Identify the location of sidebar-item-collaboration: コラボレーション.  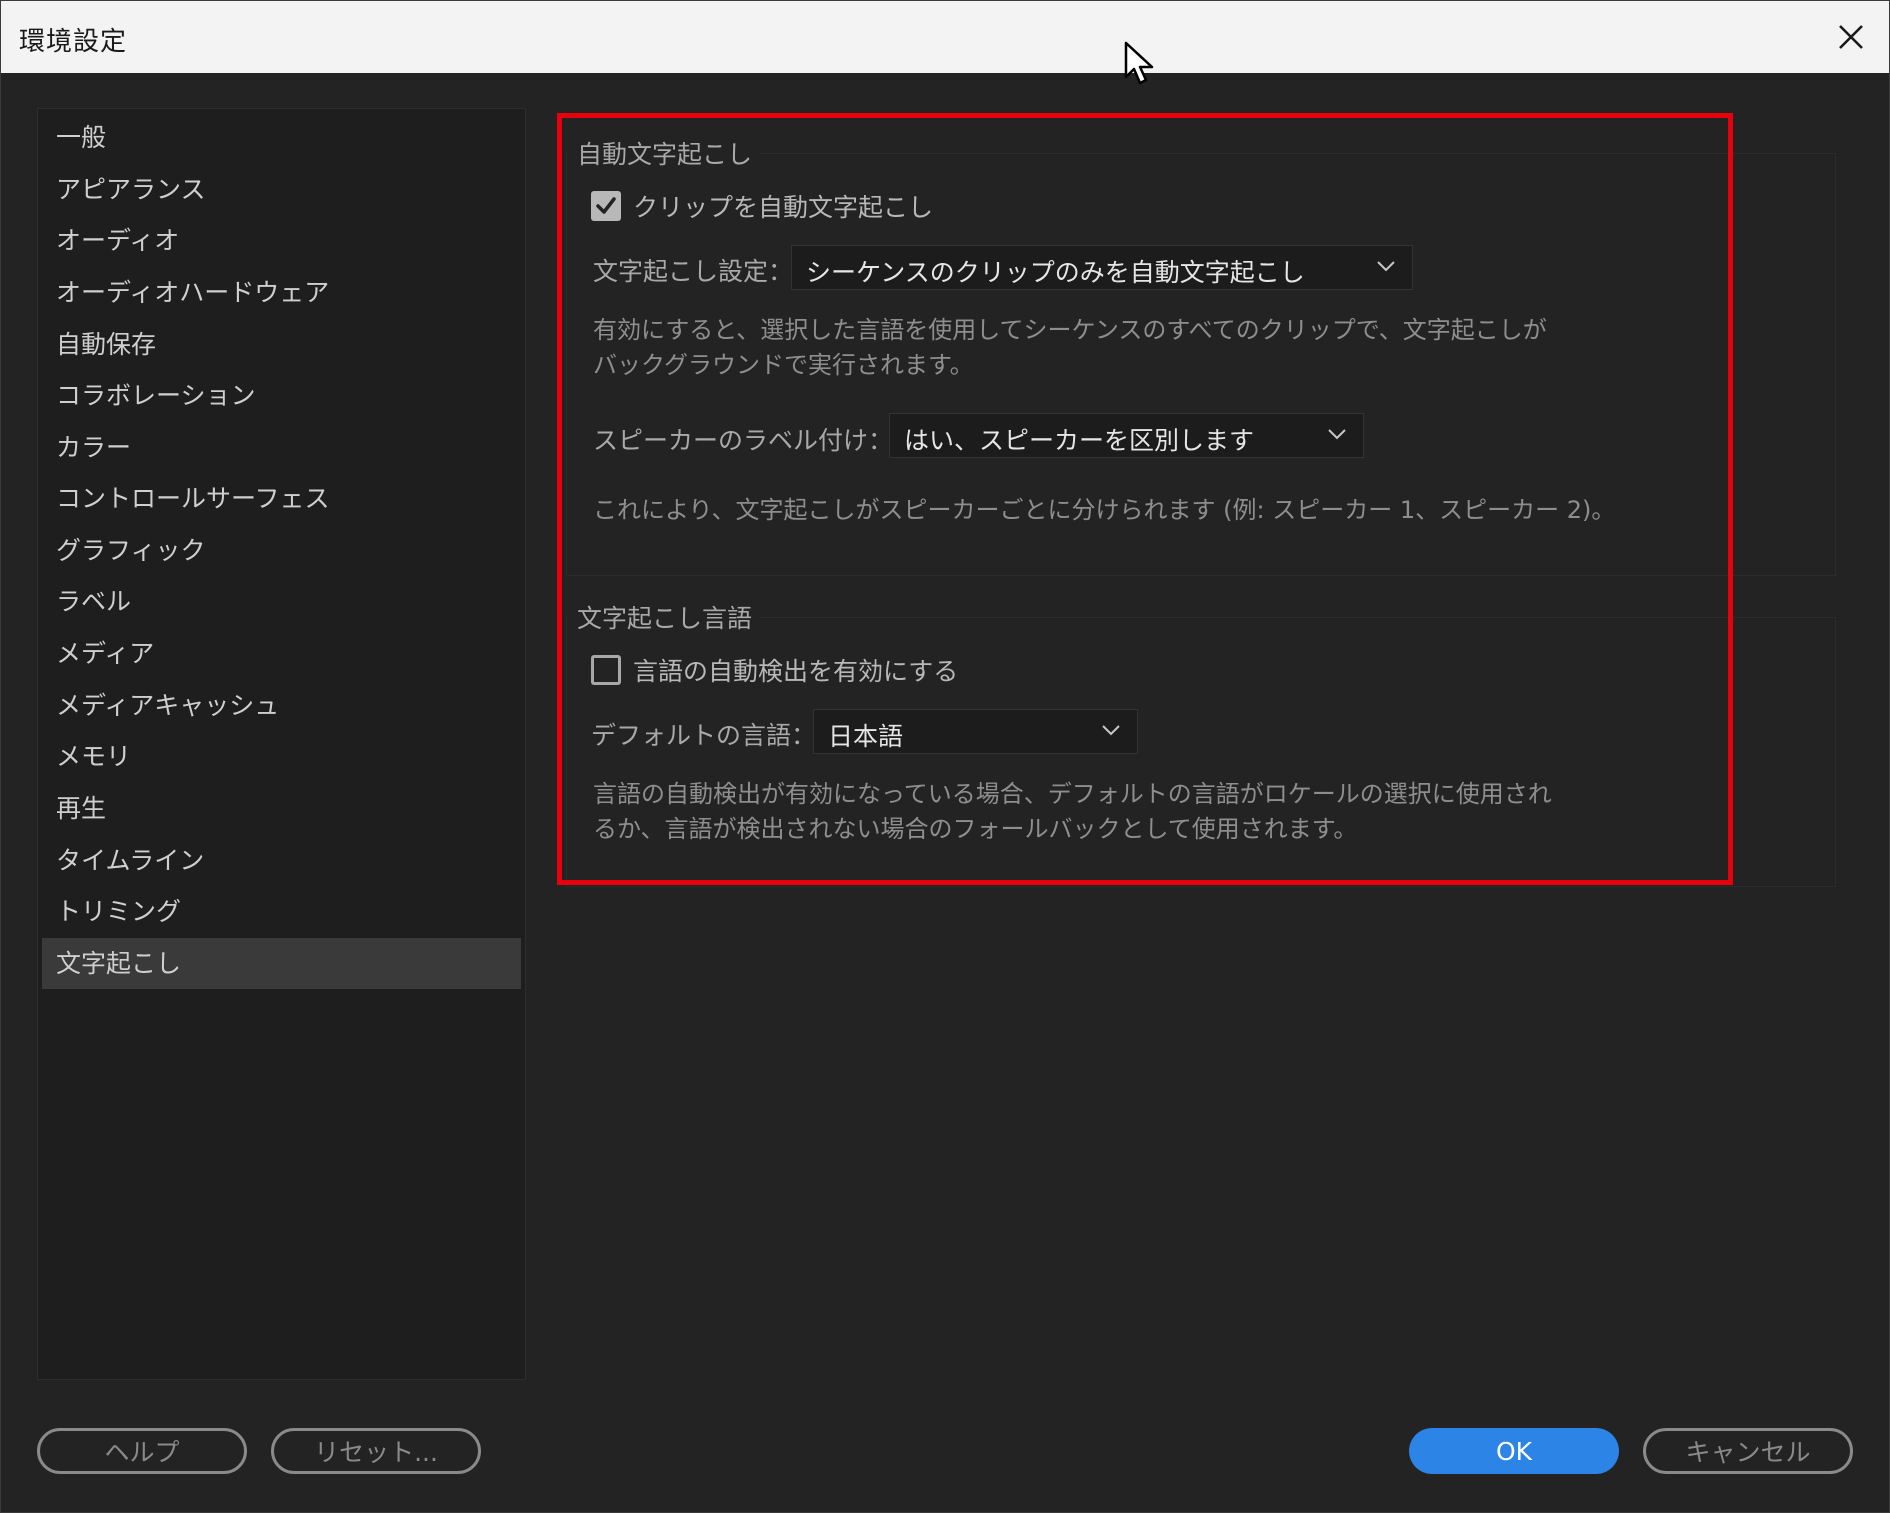
(281, 395).